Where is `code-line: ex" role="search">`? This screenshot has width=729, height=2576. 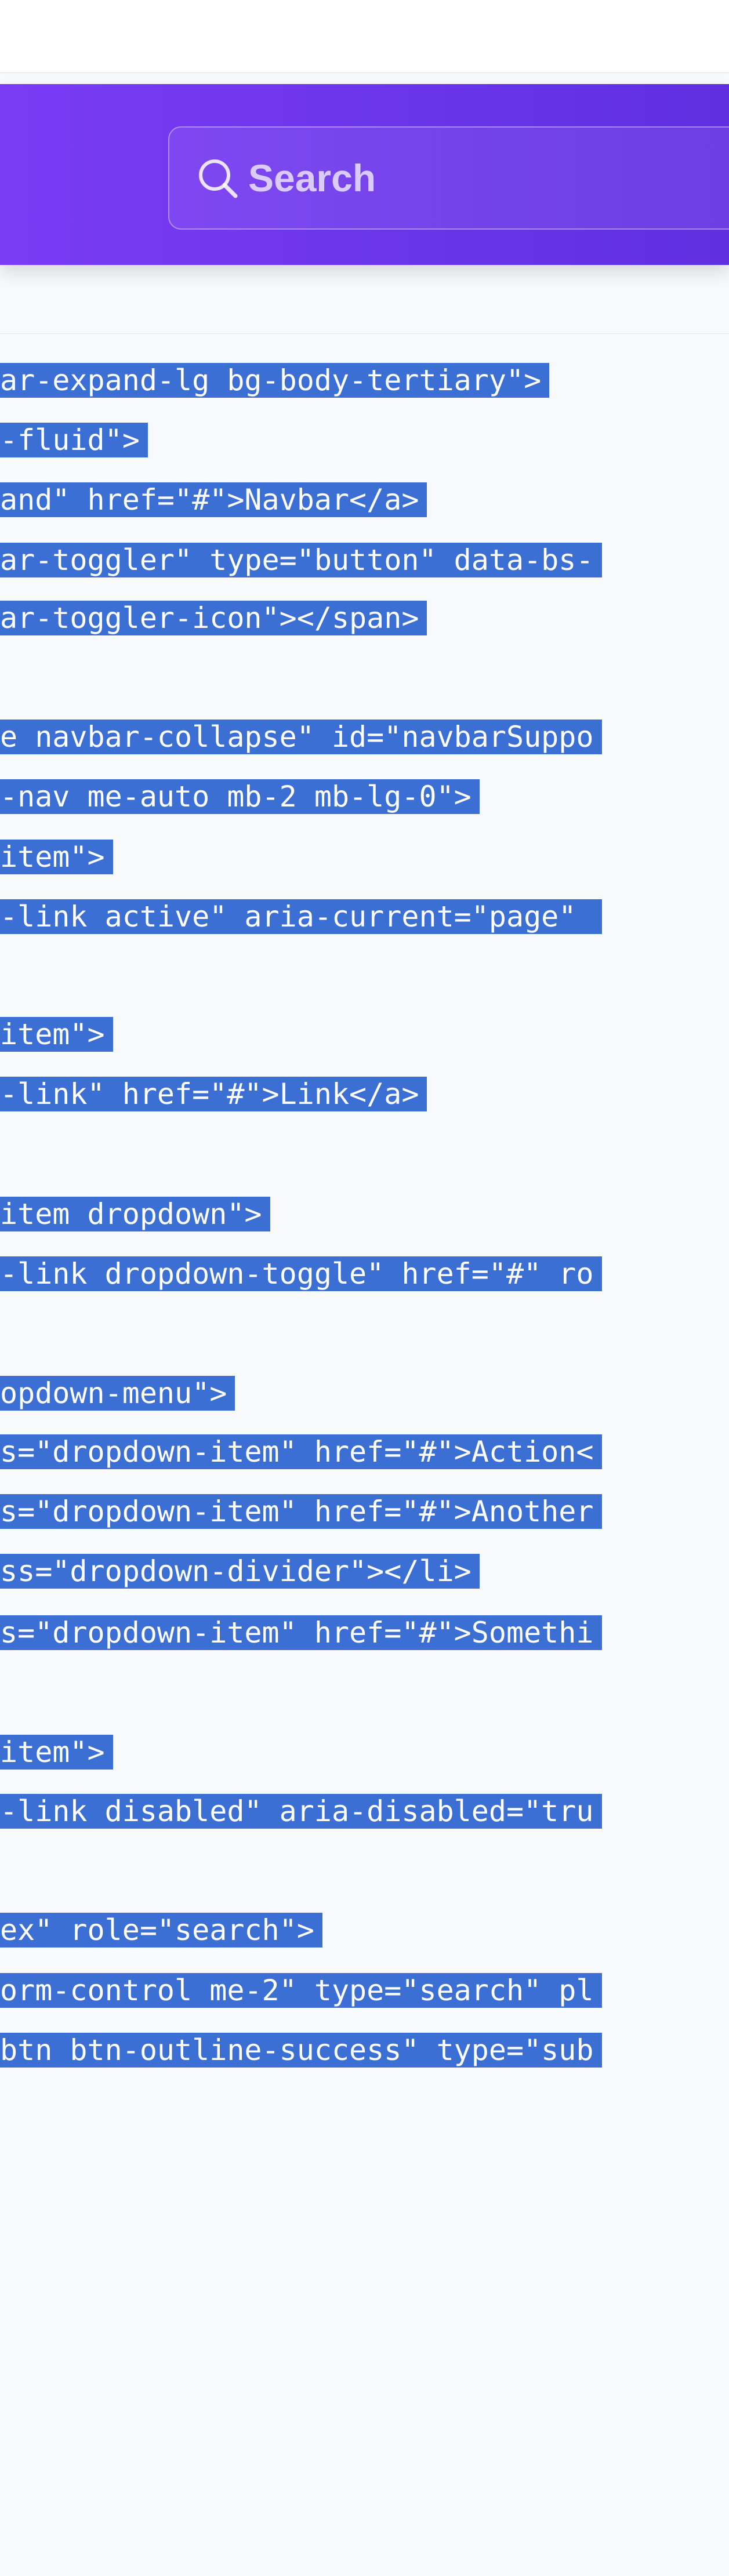 code-line: ex" role="search"> is located at coordinates (161, 1930).